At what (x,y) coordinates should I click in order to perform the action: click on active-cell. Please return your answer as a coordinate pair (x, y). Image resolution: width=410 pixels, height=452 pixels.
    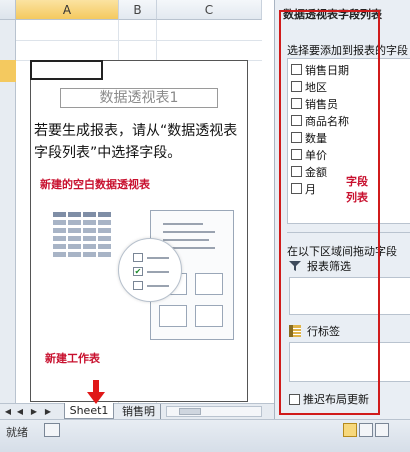
    Looking at the image, I should click on (66, 70).